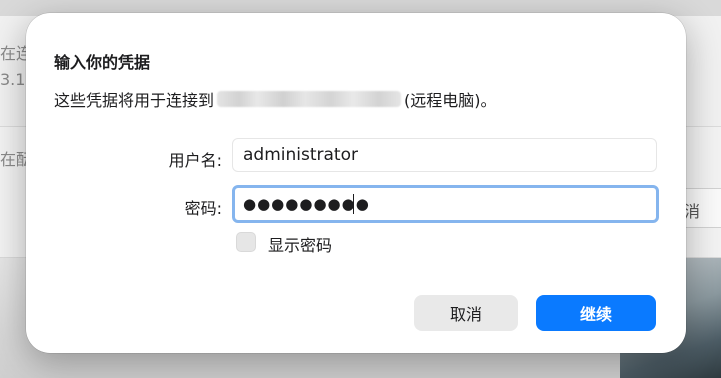  Describe the element at coordinates (134, 100) in the screenshot. I see `dialog-message-prefix: 这些凭据将用于连接到` at that location.